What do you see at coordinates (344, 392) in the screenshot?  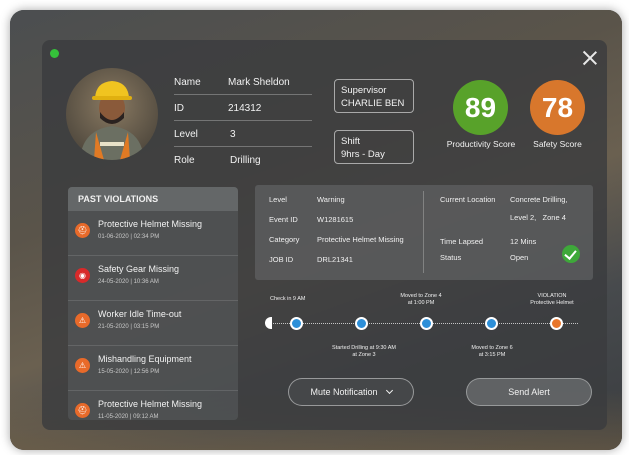 I see `mute-notification-label: Mute Notification` at bounding box center [344, 392].